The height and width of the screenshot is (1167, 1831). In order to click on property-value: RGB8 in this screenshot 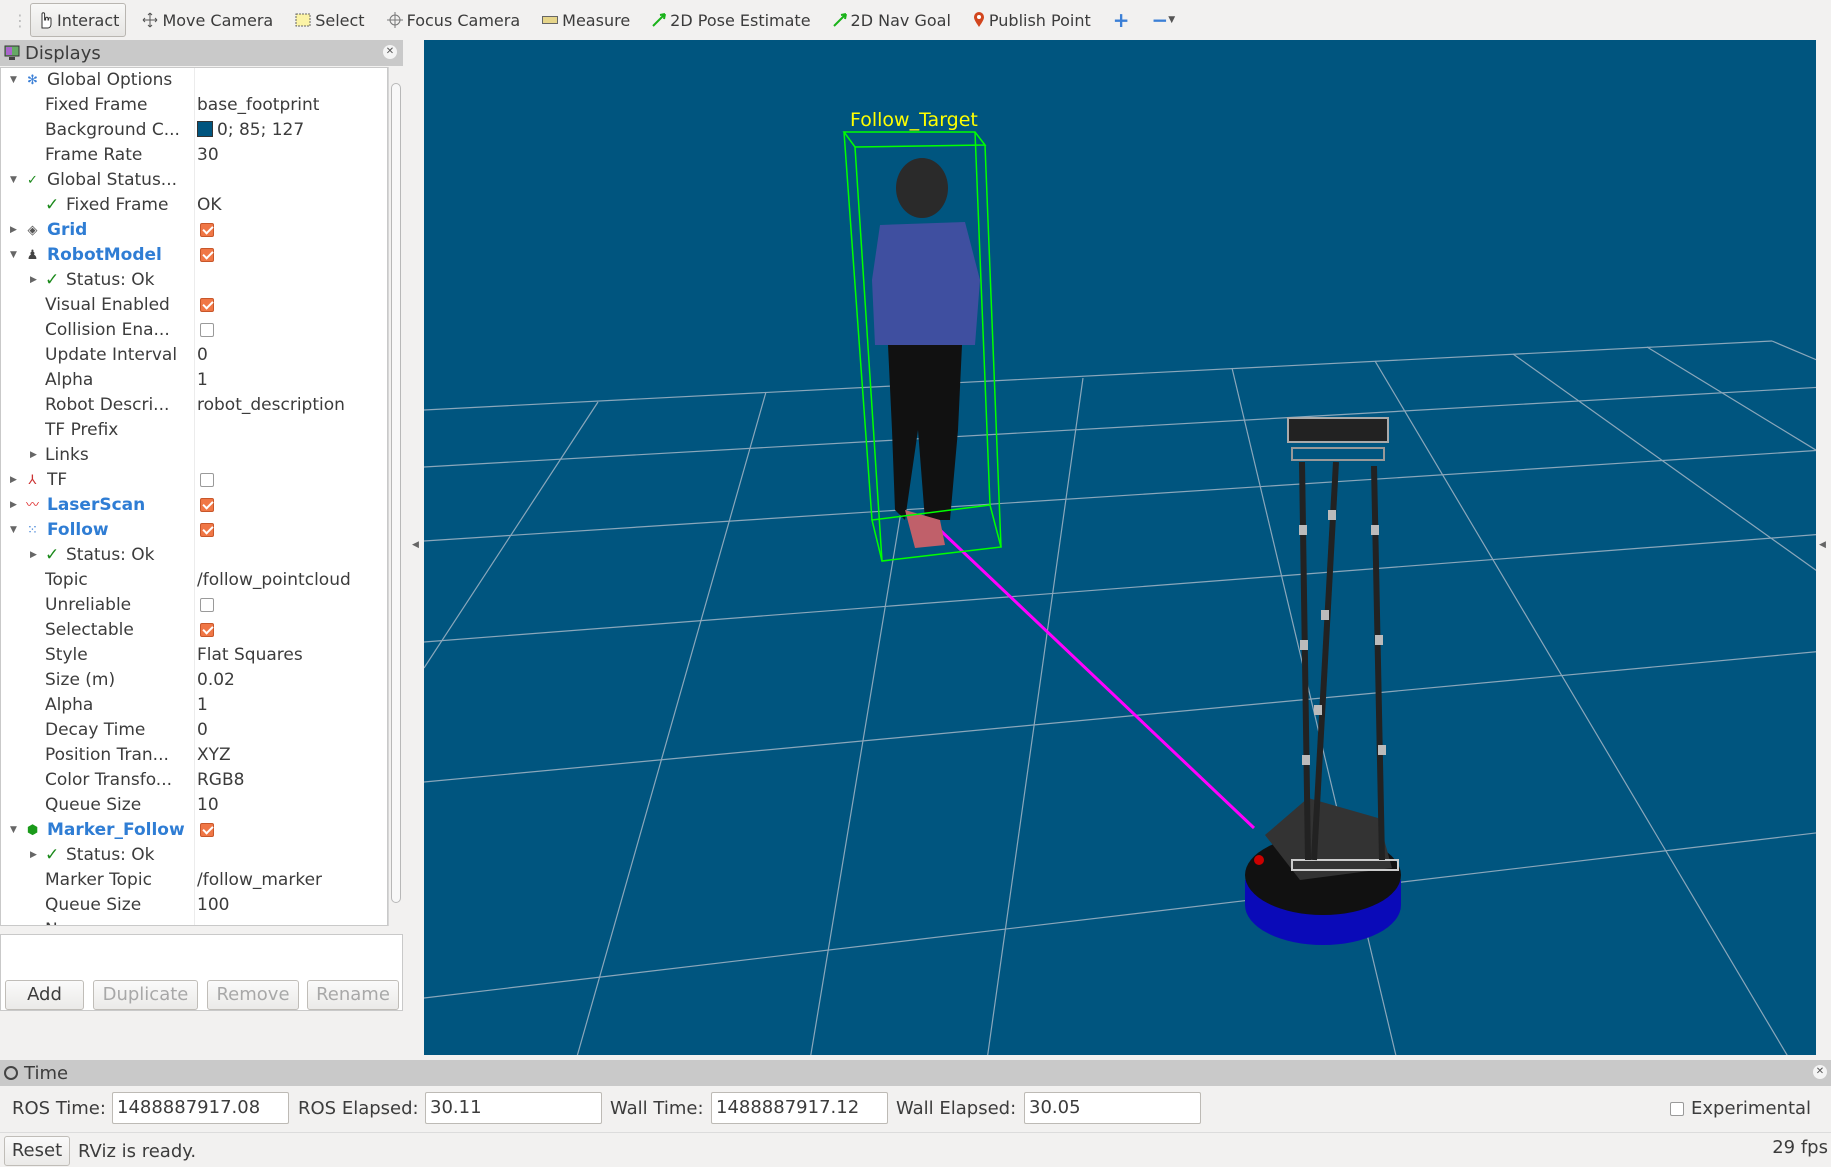, I will do `click(220, 780)`.